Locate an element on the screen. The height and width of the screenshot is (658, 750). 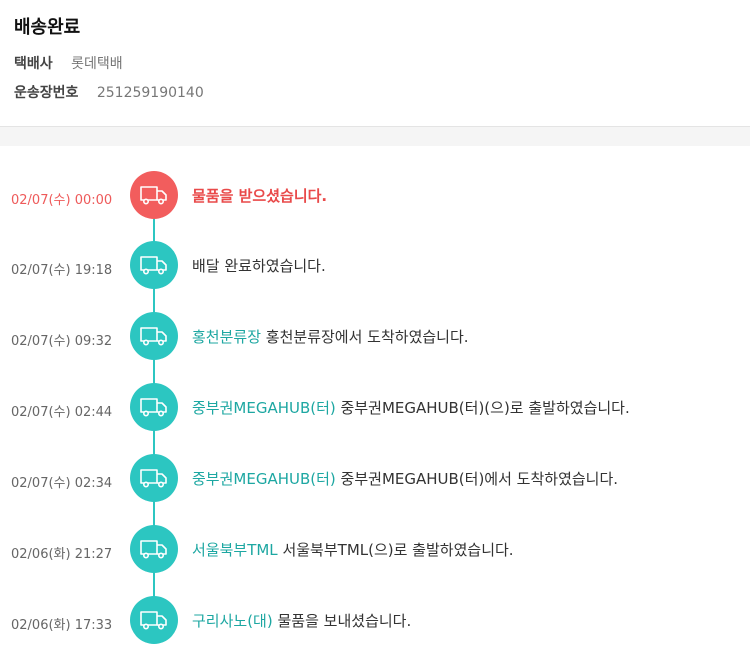
event-location: 구리사노(대) is located at coordinates (232, 621).